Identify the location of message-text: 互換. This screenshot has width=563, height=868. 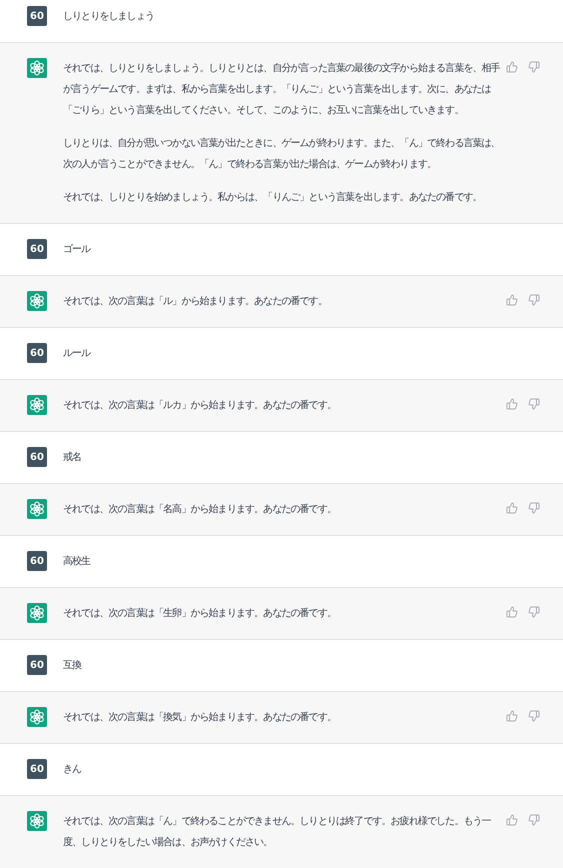
(72, 666).